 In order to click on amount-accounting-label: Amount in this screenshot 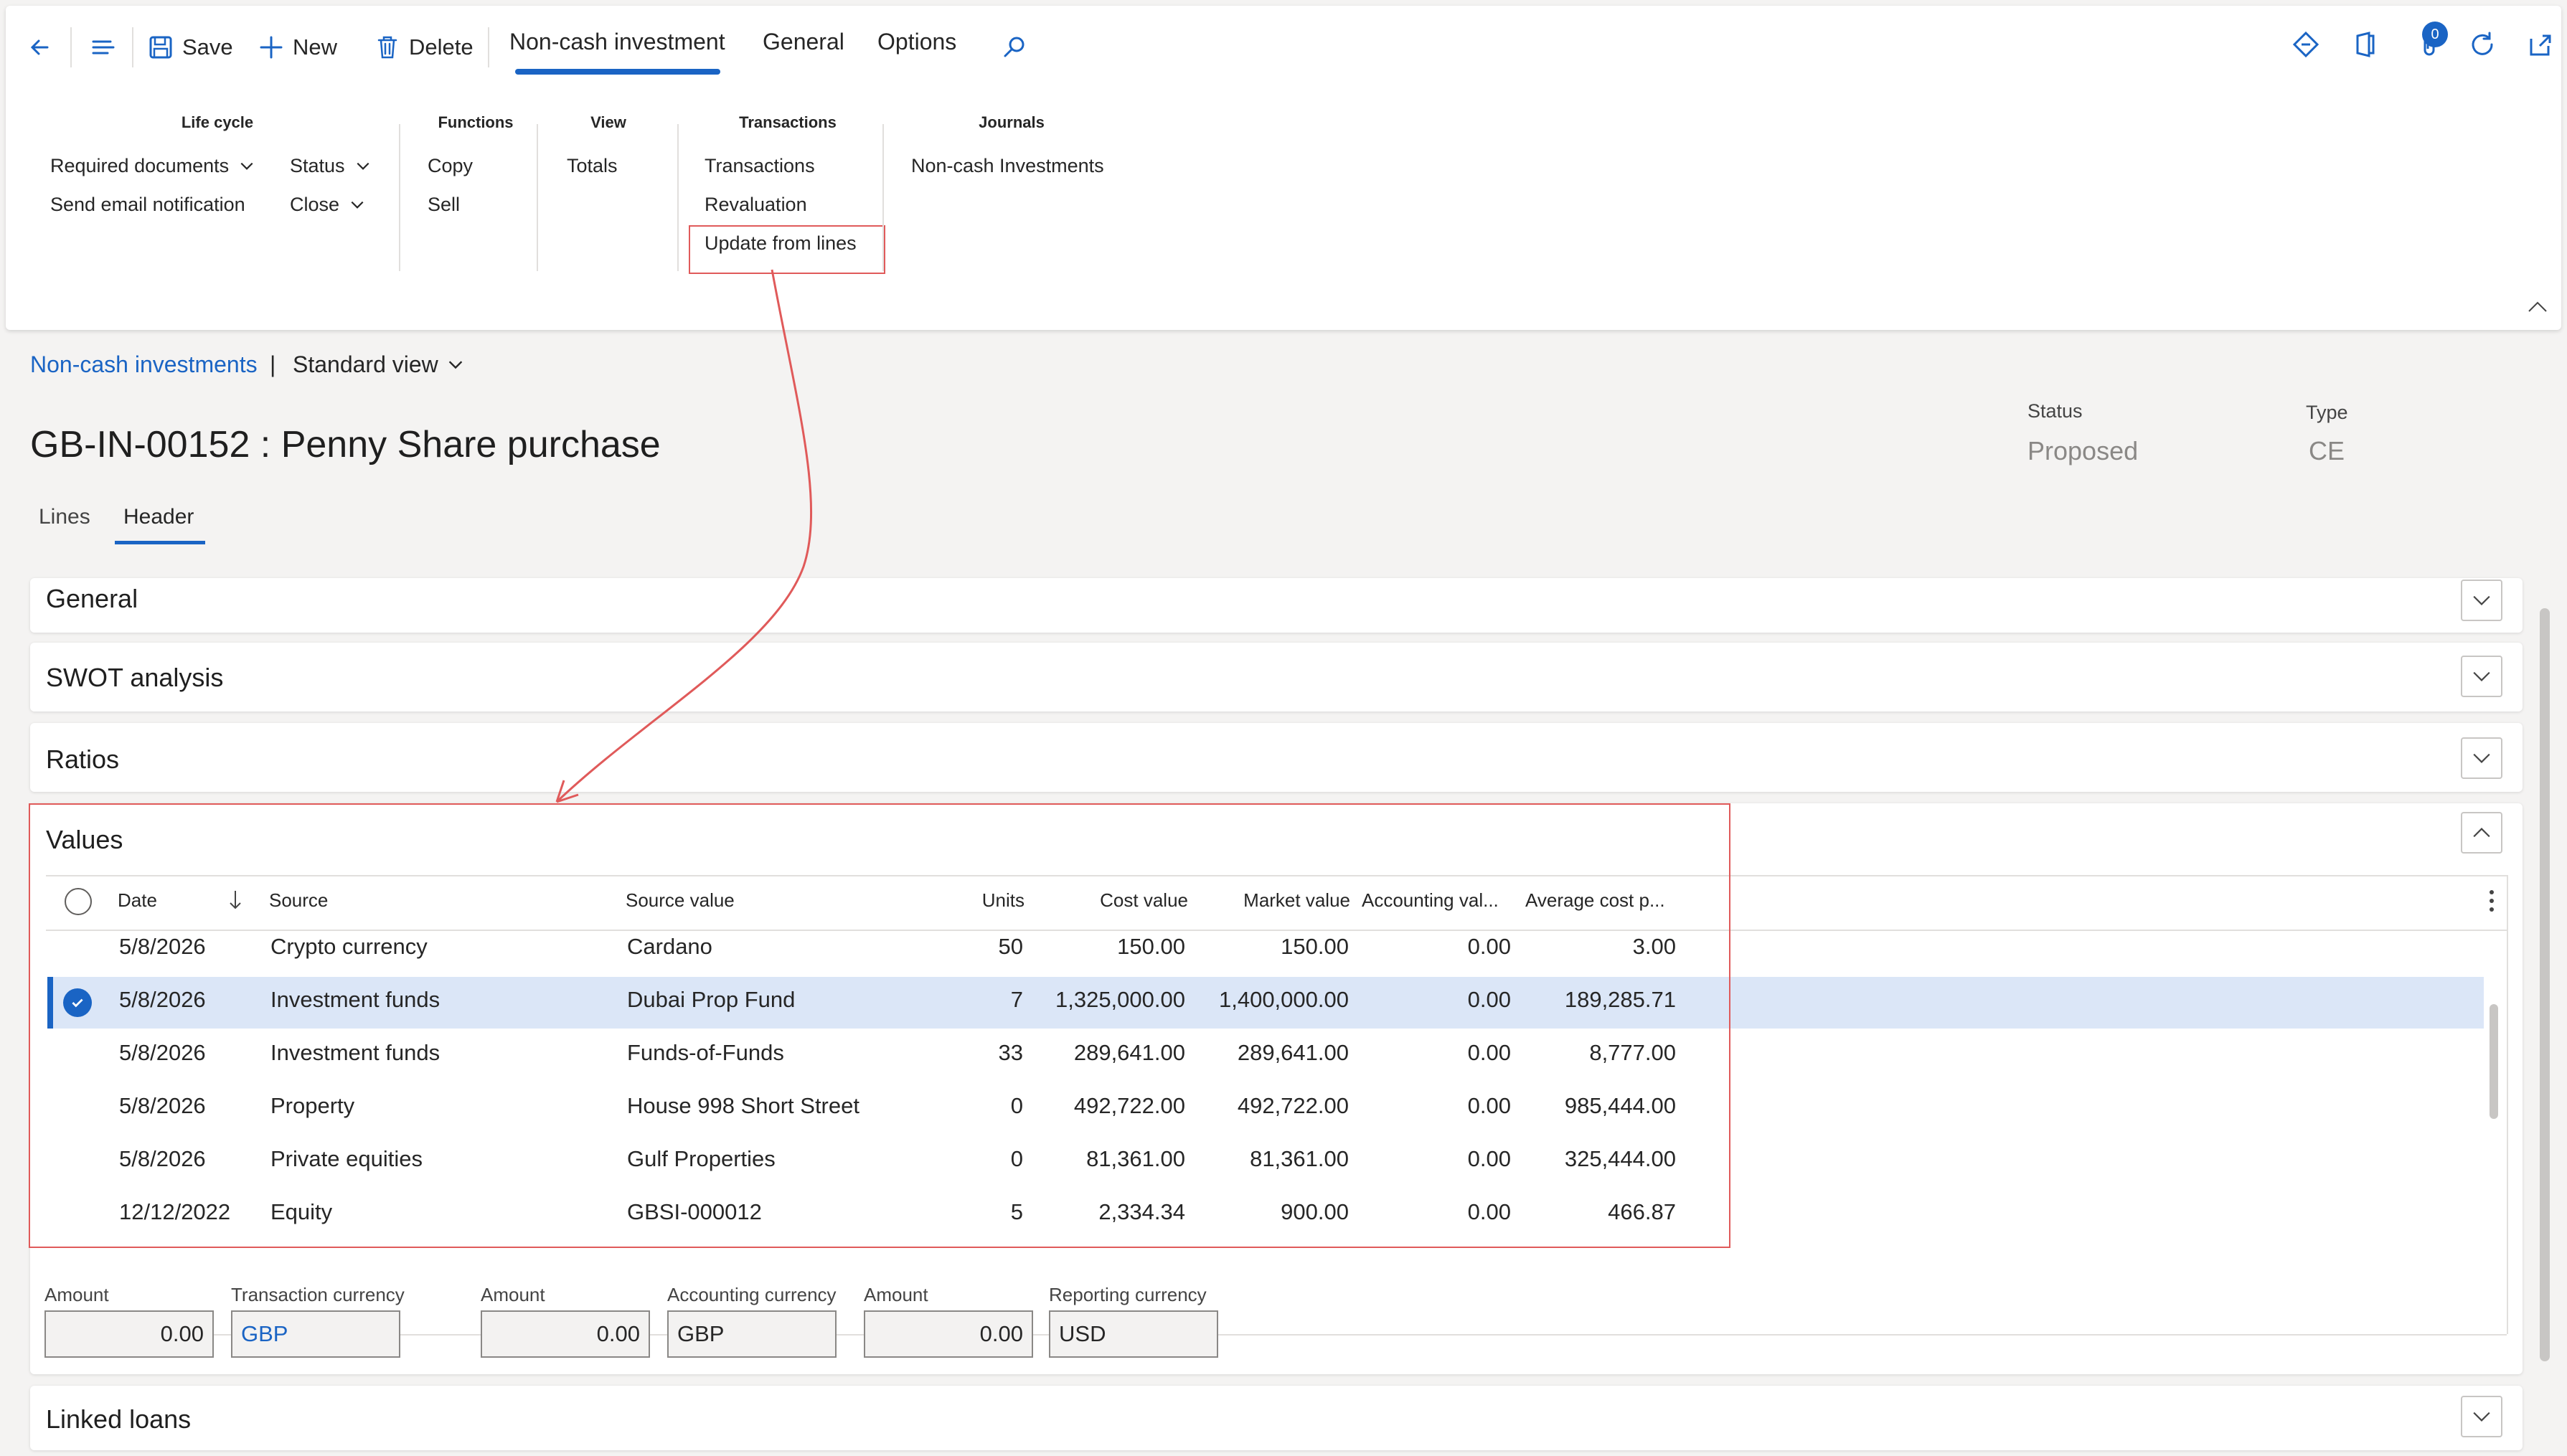, I will do `click(513, 1294)`.